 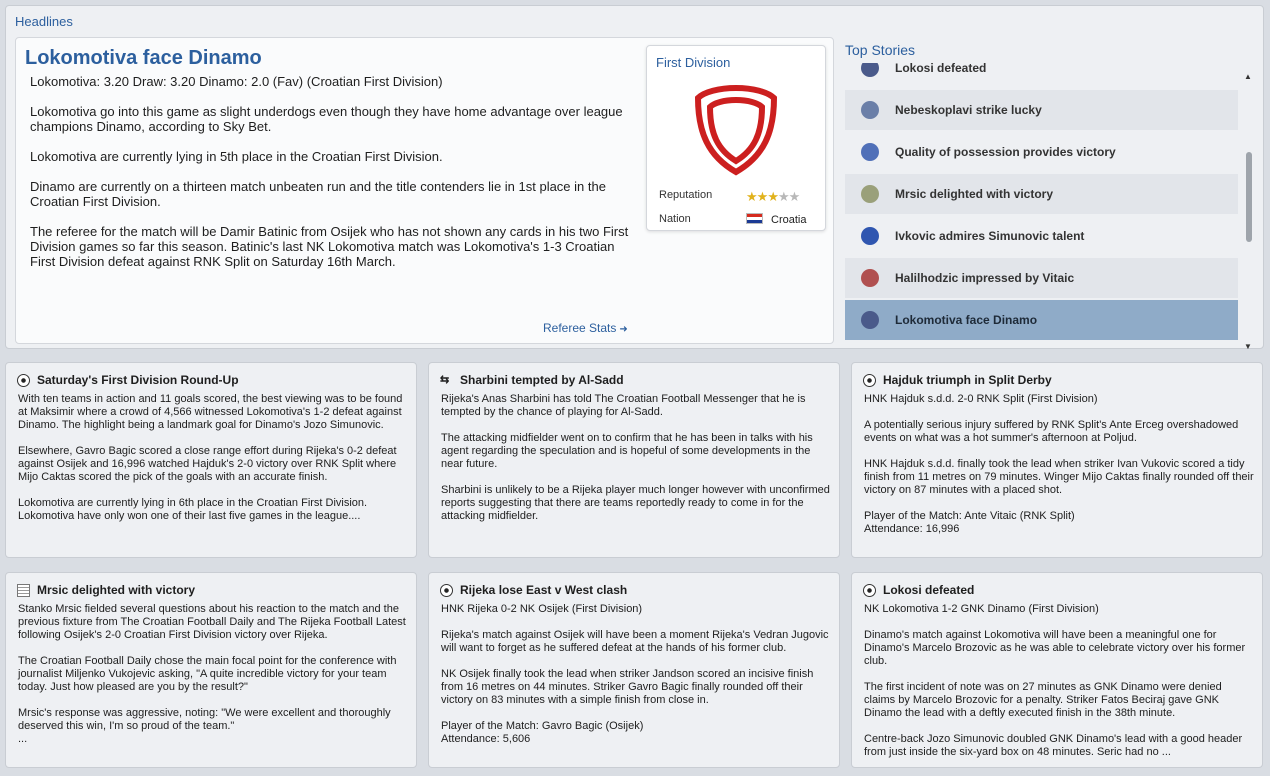 I want to click on division-name: First Division, so click(x=693, y=62).